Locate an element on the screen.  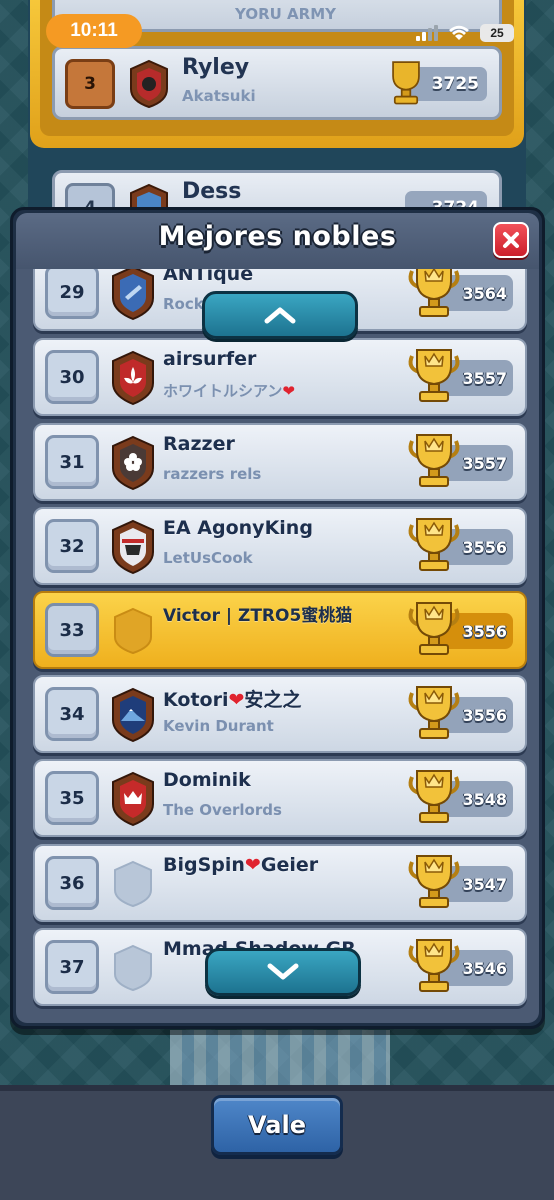
background-clan-name: Akatsuki is located at coordinates (219, 96).